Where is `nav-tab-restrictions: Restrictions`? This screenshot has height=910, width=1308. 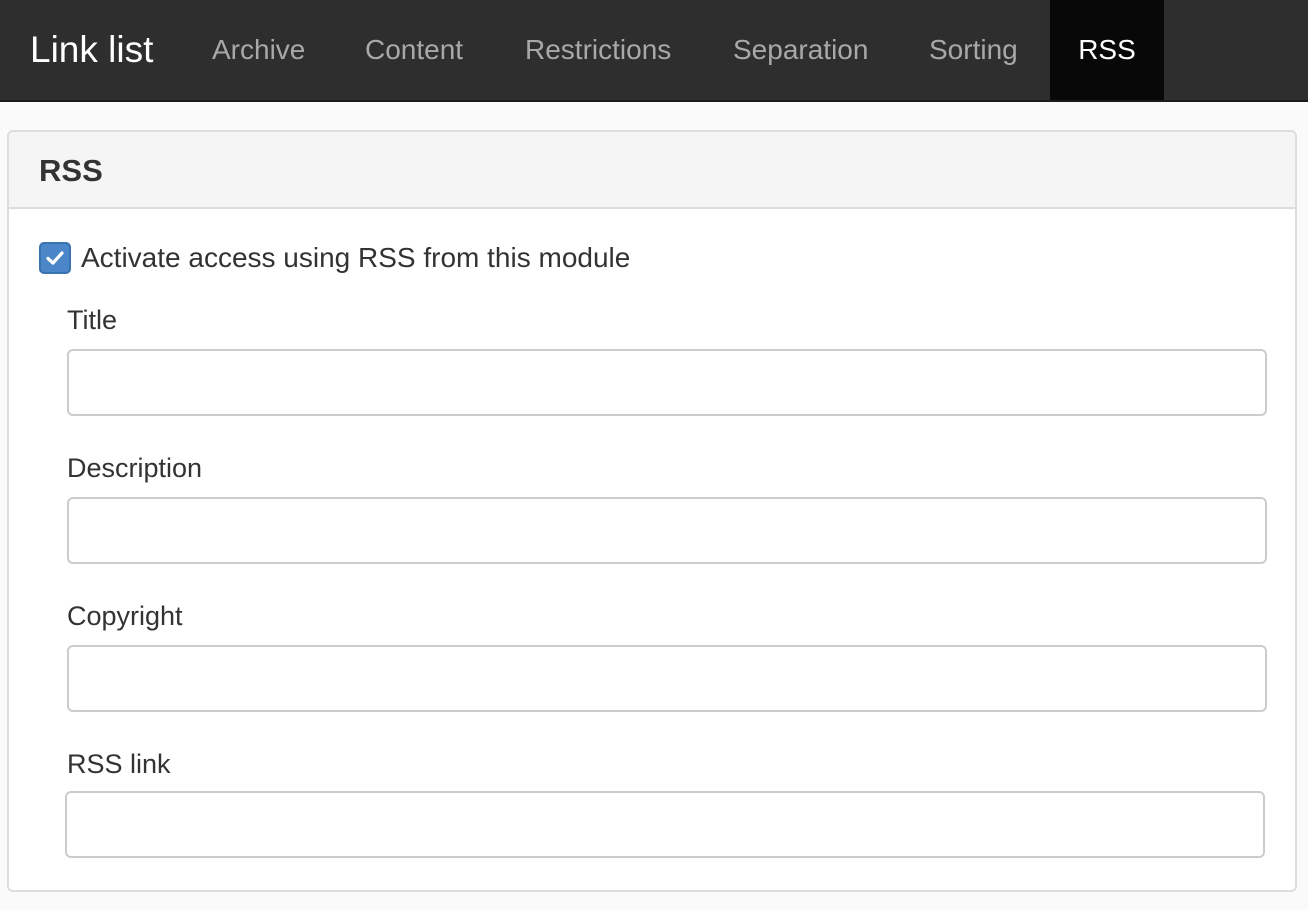 nav-tab-restrictions: Restrictions is located at coordinates (598, 50).